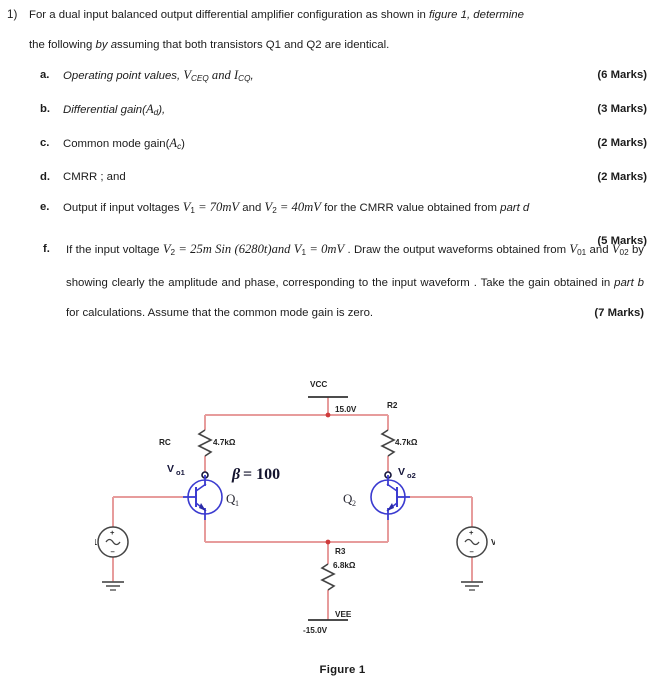  I want to click on part-d-marks: (2 Marks), so click(622, 177).